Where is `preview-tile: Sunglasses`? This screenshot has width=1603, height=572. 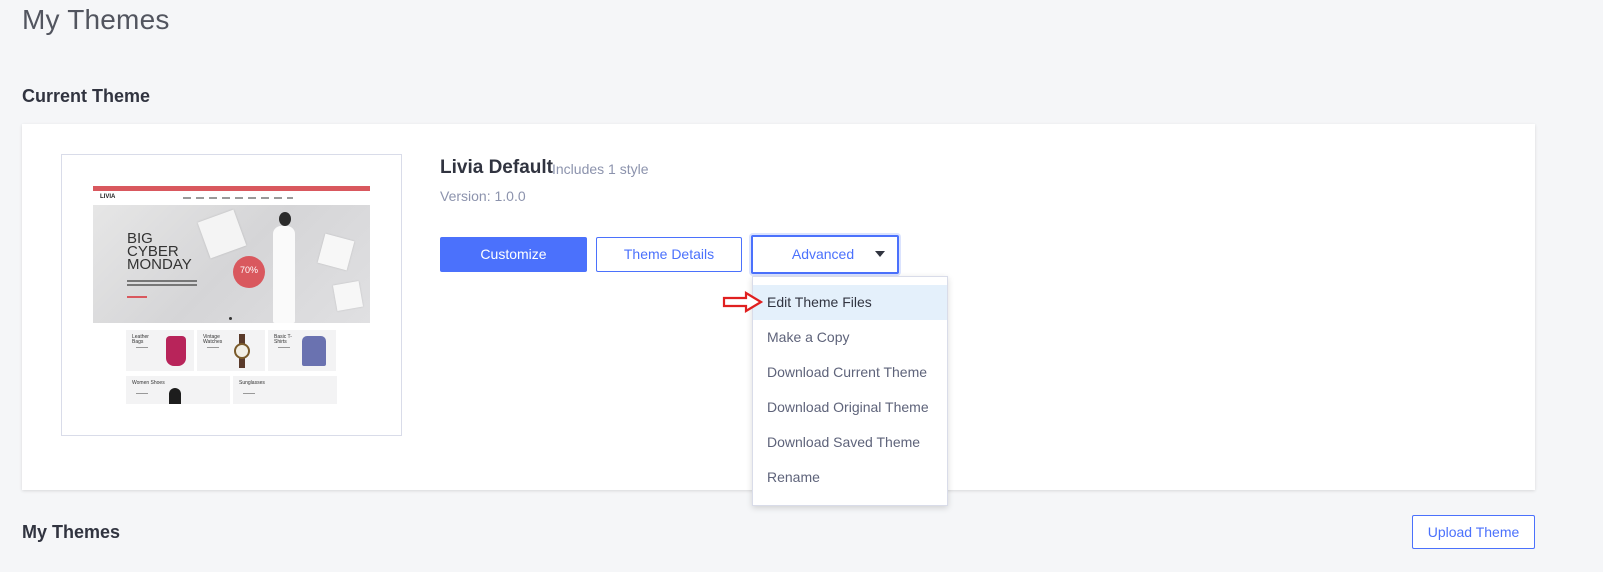 preview-tile: Sunglasses is located at coordinates (285, 390).